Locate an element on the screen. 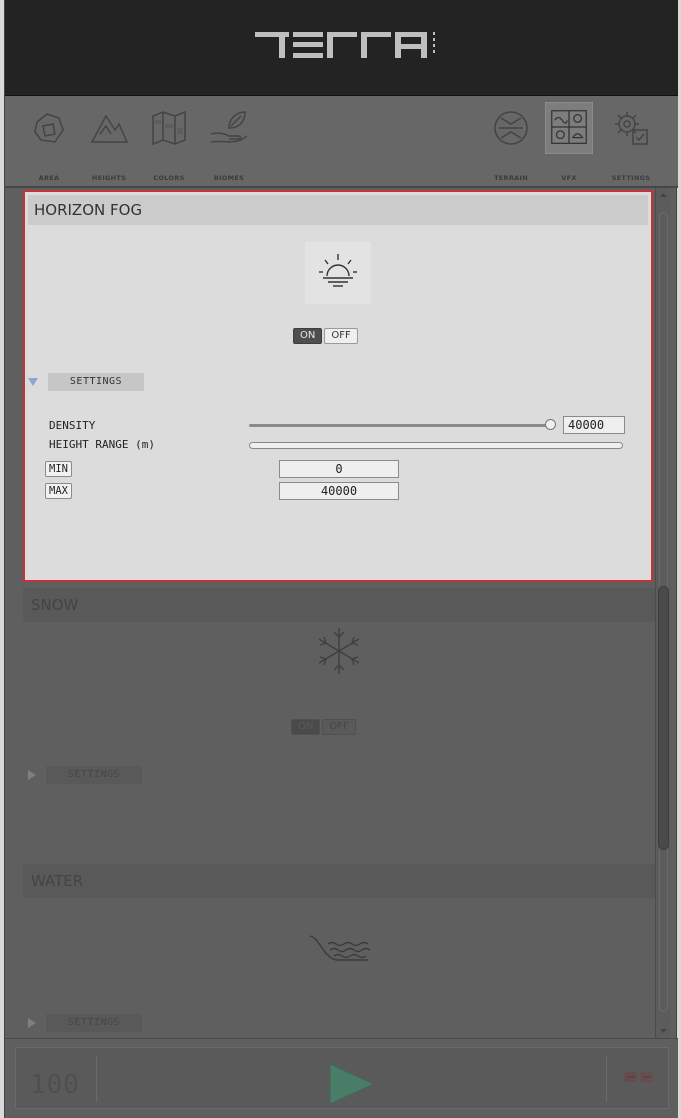 The image size is (681, 1118). horizon-fog-icon-box is located at coordinates (338, 273).